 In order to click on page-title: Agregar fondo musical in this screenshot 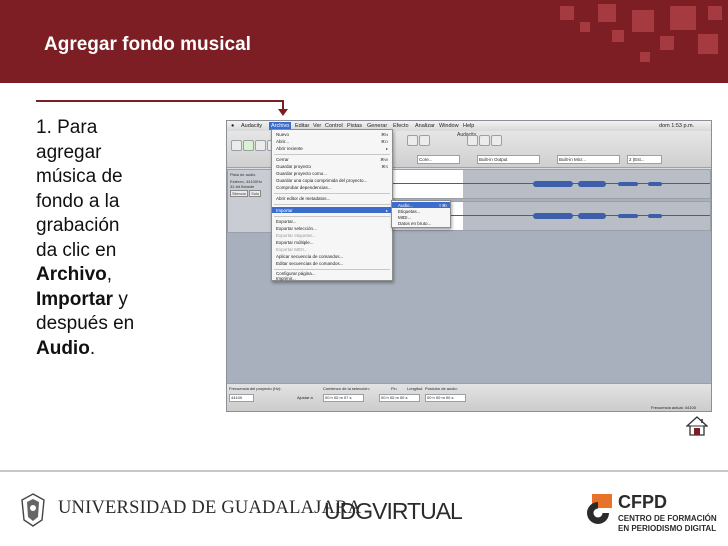, I will do `click(147, 44)`.